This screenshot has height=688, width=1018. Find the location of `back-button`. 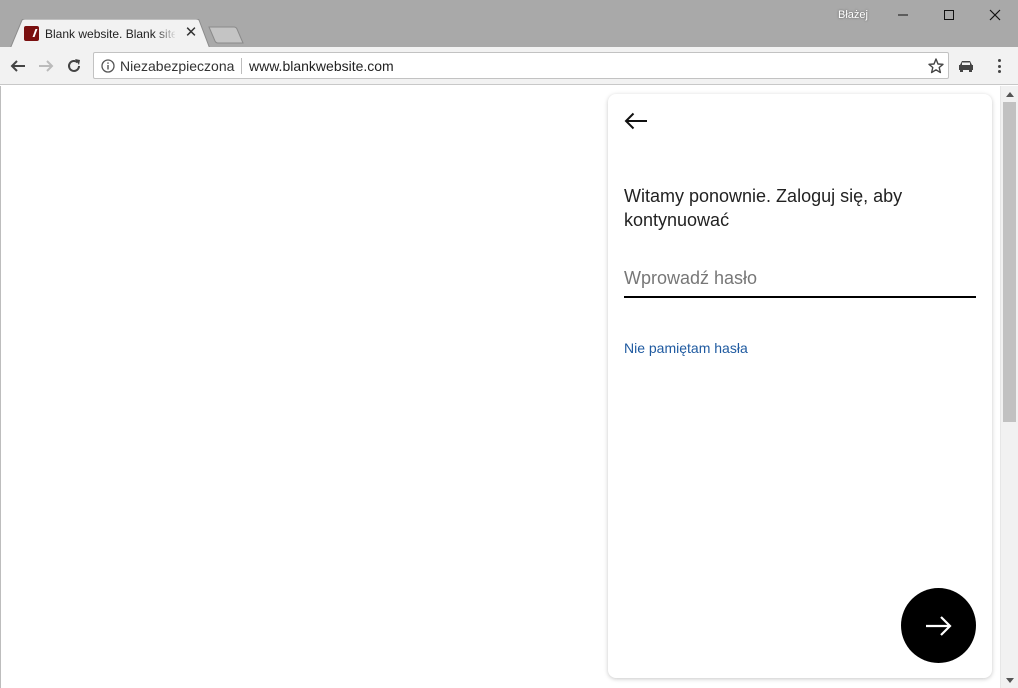

back-button is located at coordinates (18, 66).